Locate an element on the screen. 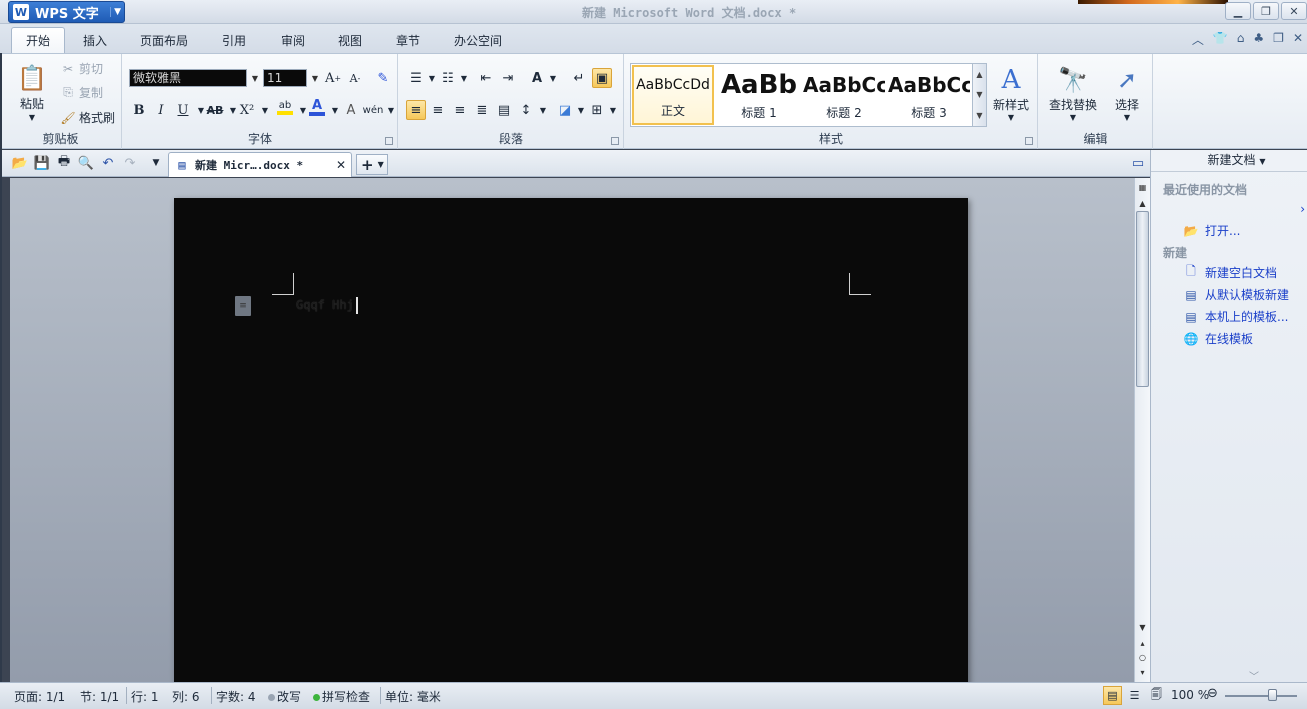 The width and height of the screenshot is (1307, 709). style-heading-1: AaBb 标题 1 is located at coordinates (759, 95).